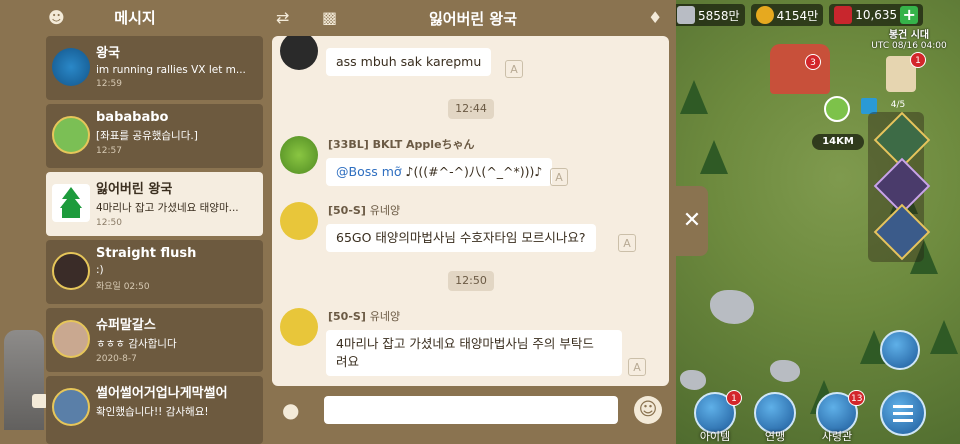 The height and width of the screenshot is (444, 960). I want to click on items-label: 아이템, so click(715, 436).